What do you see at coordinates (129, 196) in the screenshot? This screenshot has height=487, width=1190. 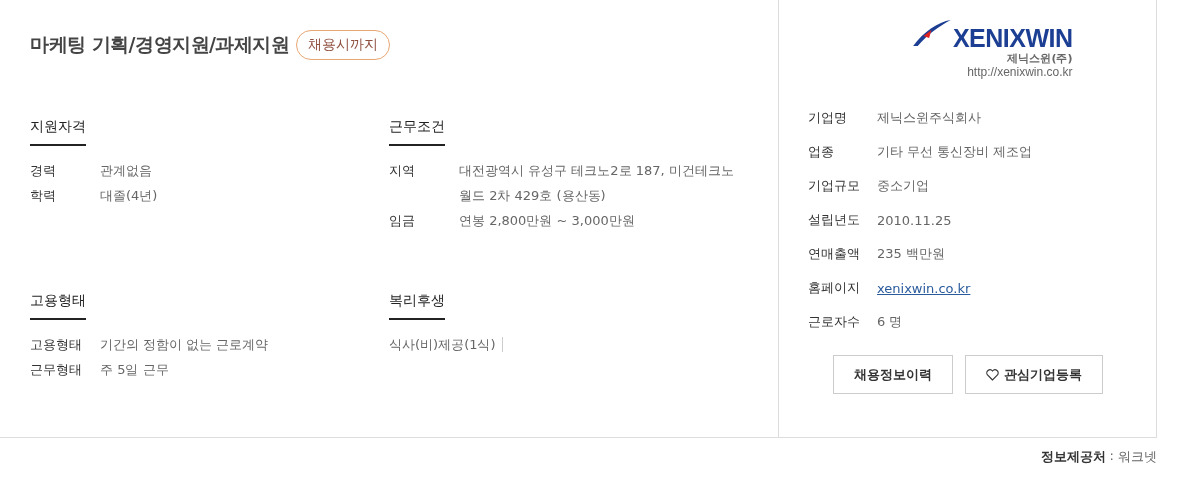 I see `field-value: 대졸(4년)` at bounding box center [129, 196].